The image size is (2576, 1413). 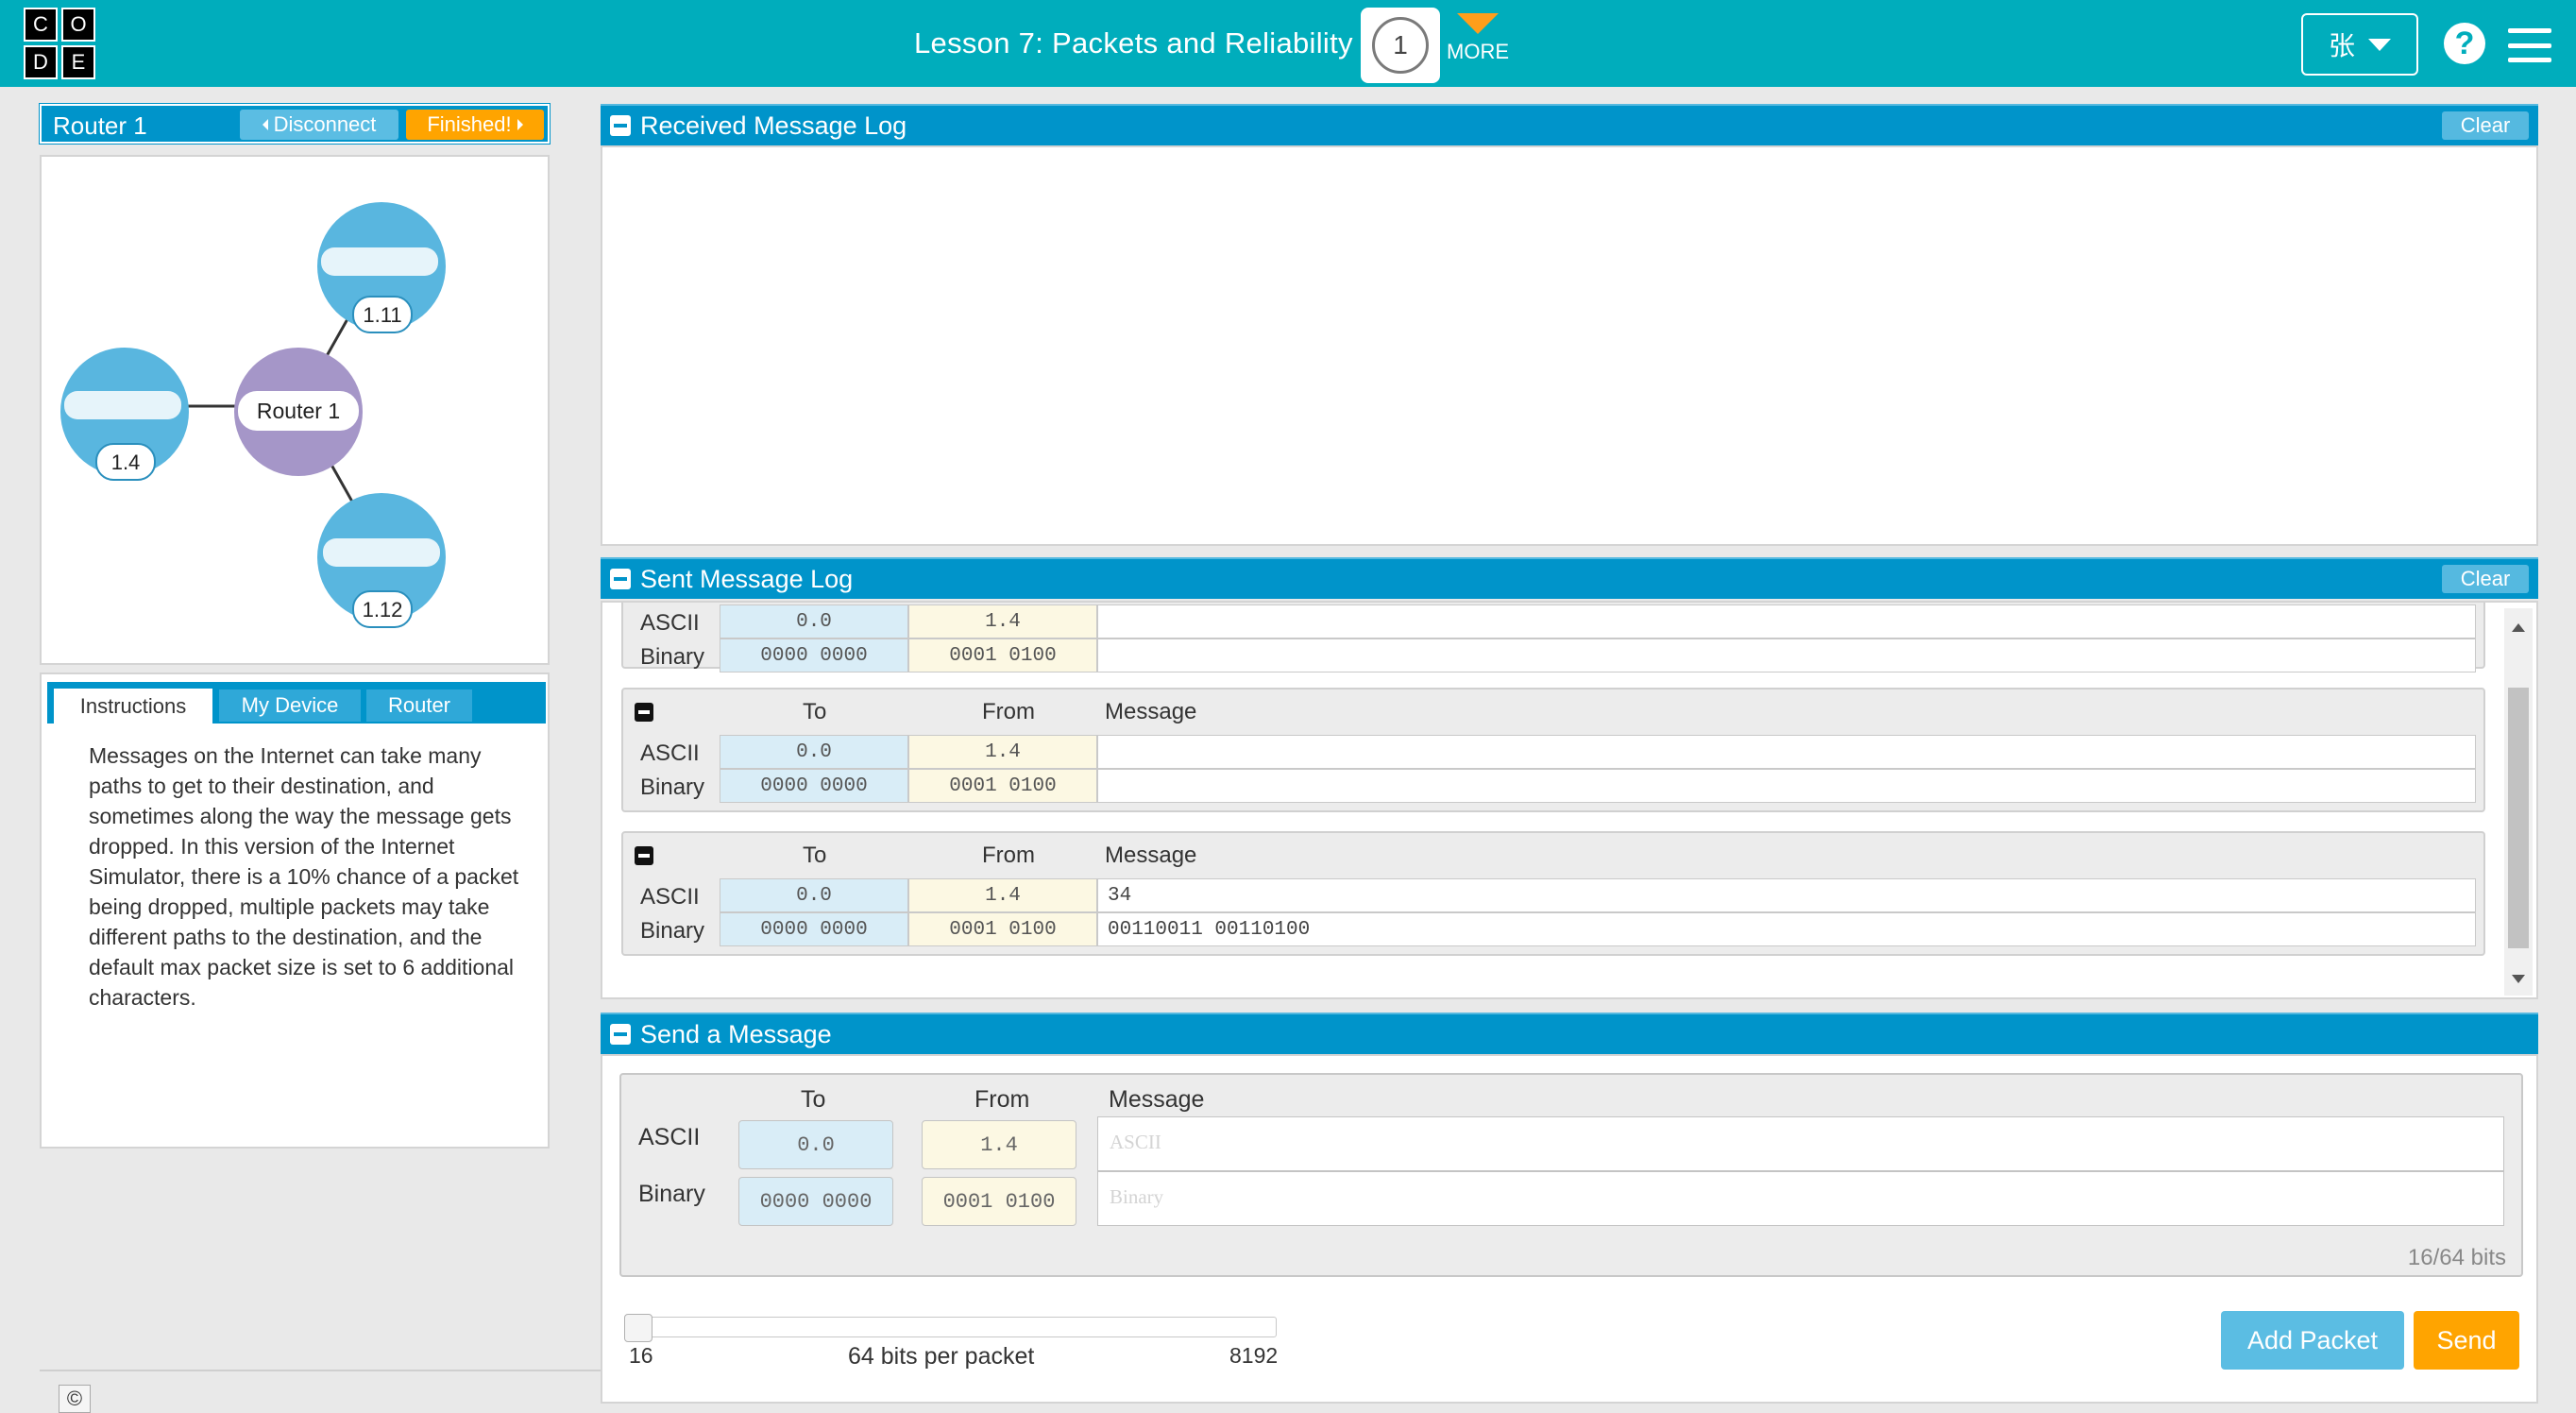 What do you see at coordinates (78, 62) in the screenshot?
I see `logo-letter: E` at bounding box center [78, 62].